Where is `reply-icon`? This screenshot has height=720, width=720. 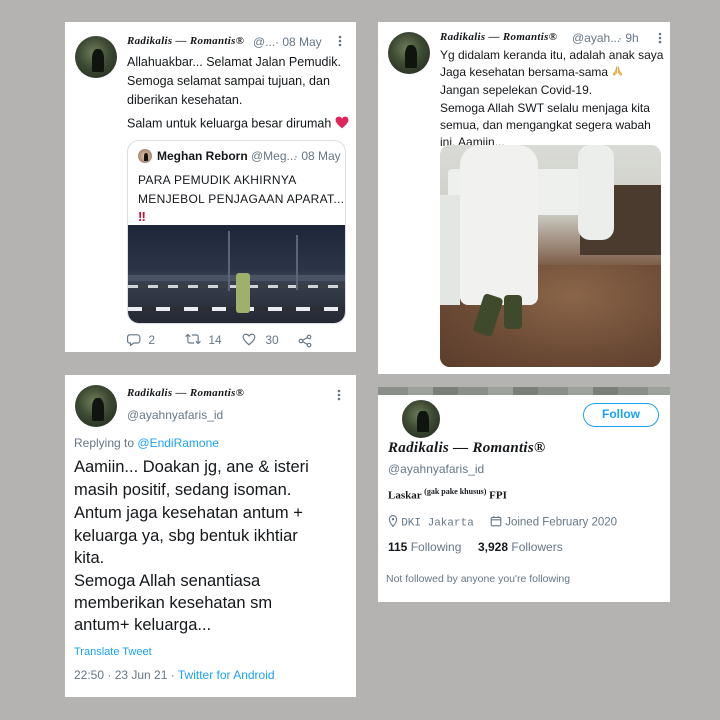
reply-icon is located at coordinates (134, 341).